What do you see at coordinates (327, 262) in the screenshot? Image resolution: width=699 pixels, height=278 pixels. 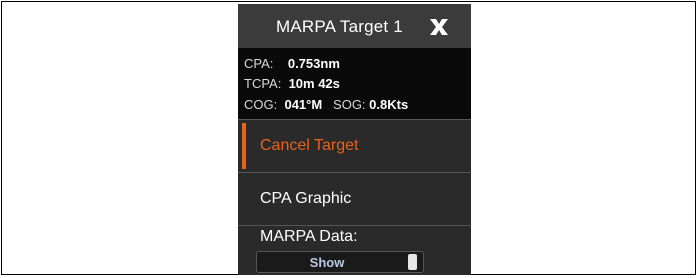 I see `toggle-value: Show` at bounding box center [327, 262].